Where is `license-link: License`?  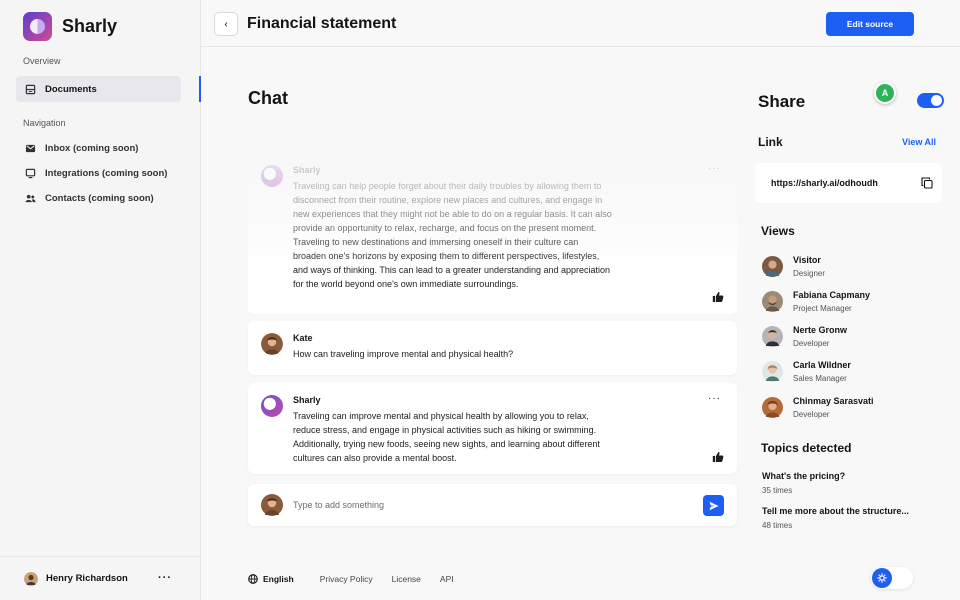 license-link: License is located at coordinates (406, 579).